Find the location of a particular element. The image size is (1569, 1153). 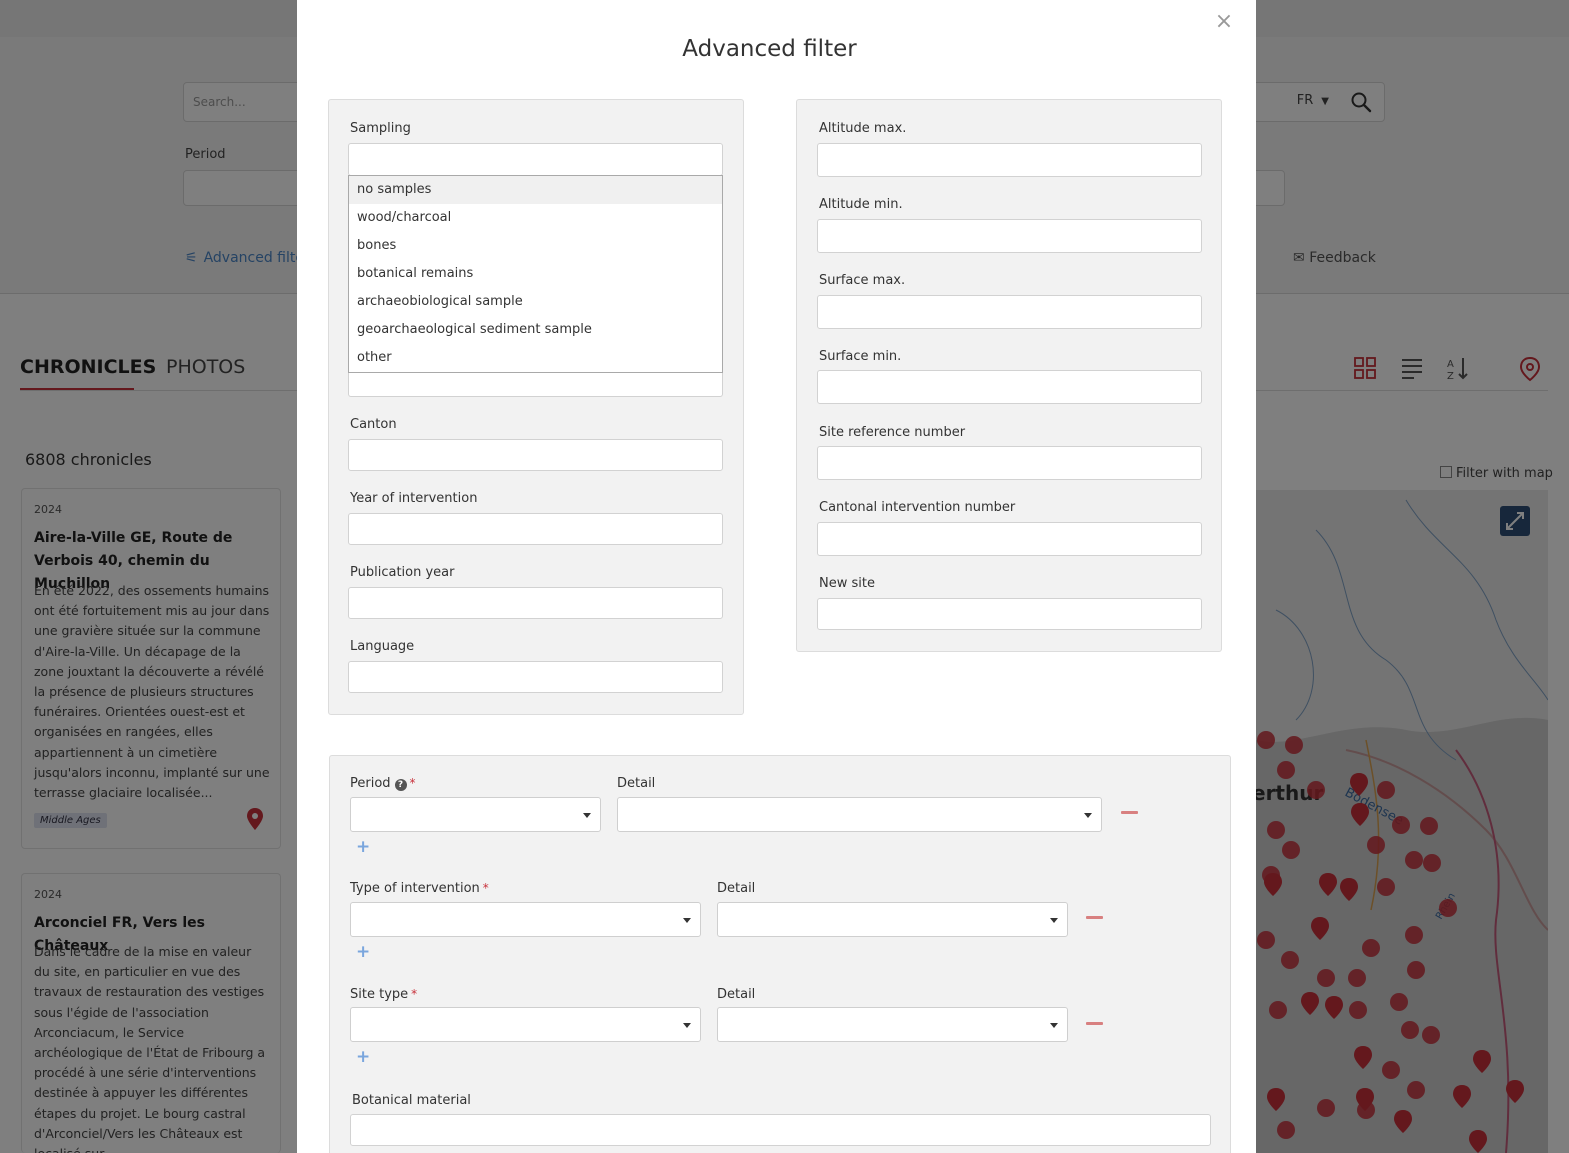

remove-period-button is located at coordinates (1129, 812).